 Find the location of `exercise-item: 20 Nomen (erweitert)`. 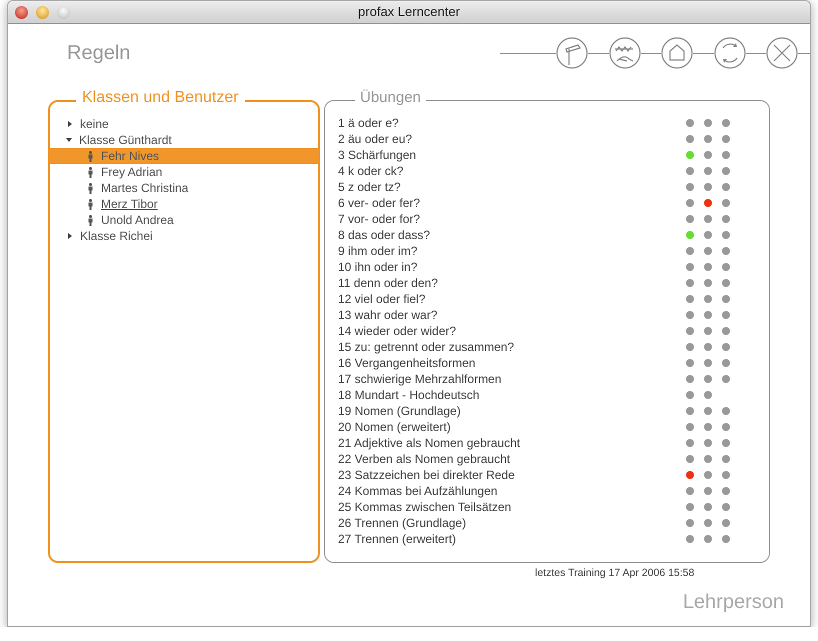

exercise-item: 20 Nomen (erweitert) is located at coordinates (512, 427).